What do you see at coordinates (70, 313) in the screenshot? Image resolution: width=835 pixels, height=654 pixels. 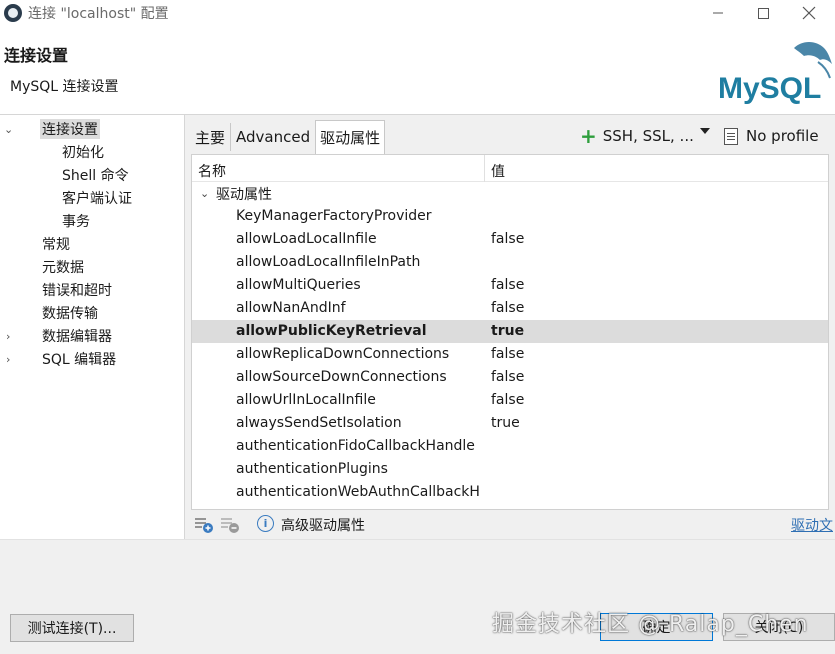 I see `nav-item-data-transfer: 数据传输` at bounding box center [70, 313].